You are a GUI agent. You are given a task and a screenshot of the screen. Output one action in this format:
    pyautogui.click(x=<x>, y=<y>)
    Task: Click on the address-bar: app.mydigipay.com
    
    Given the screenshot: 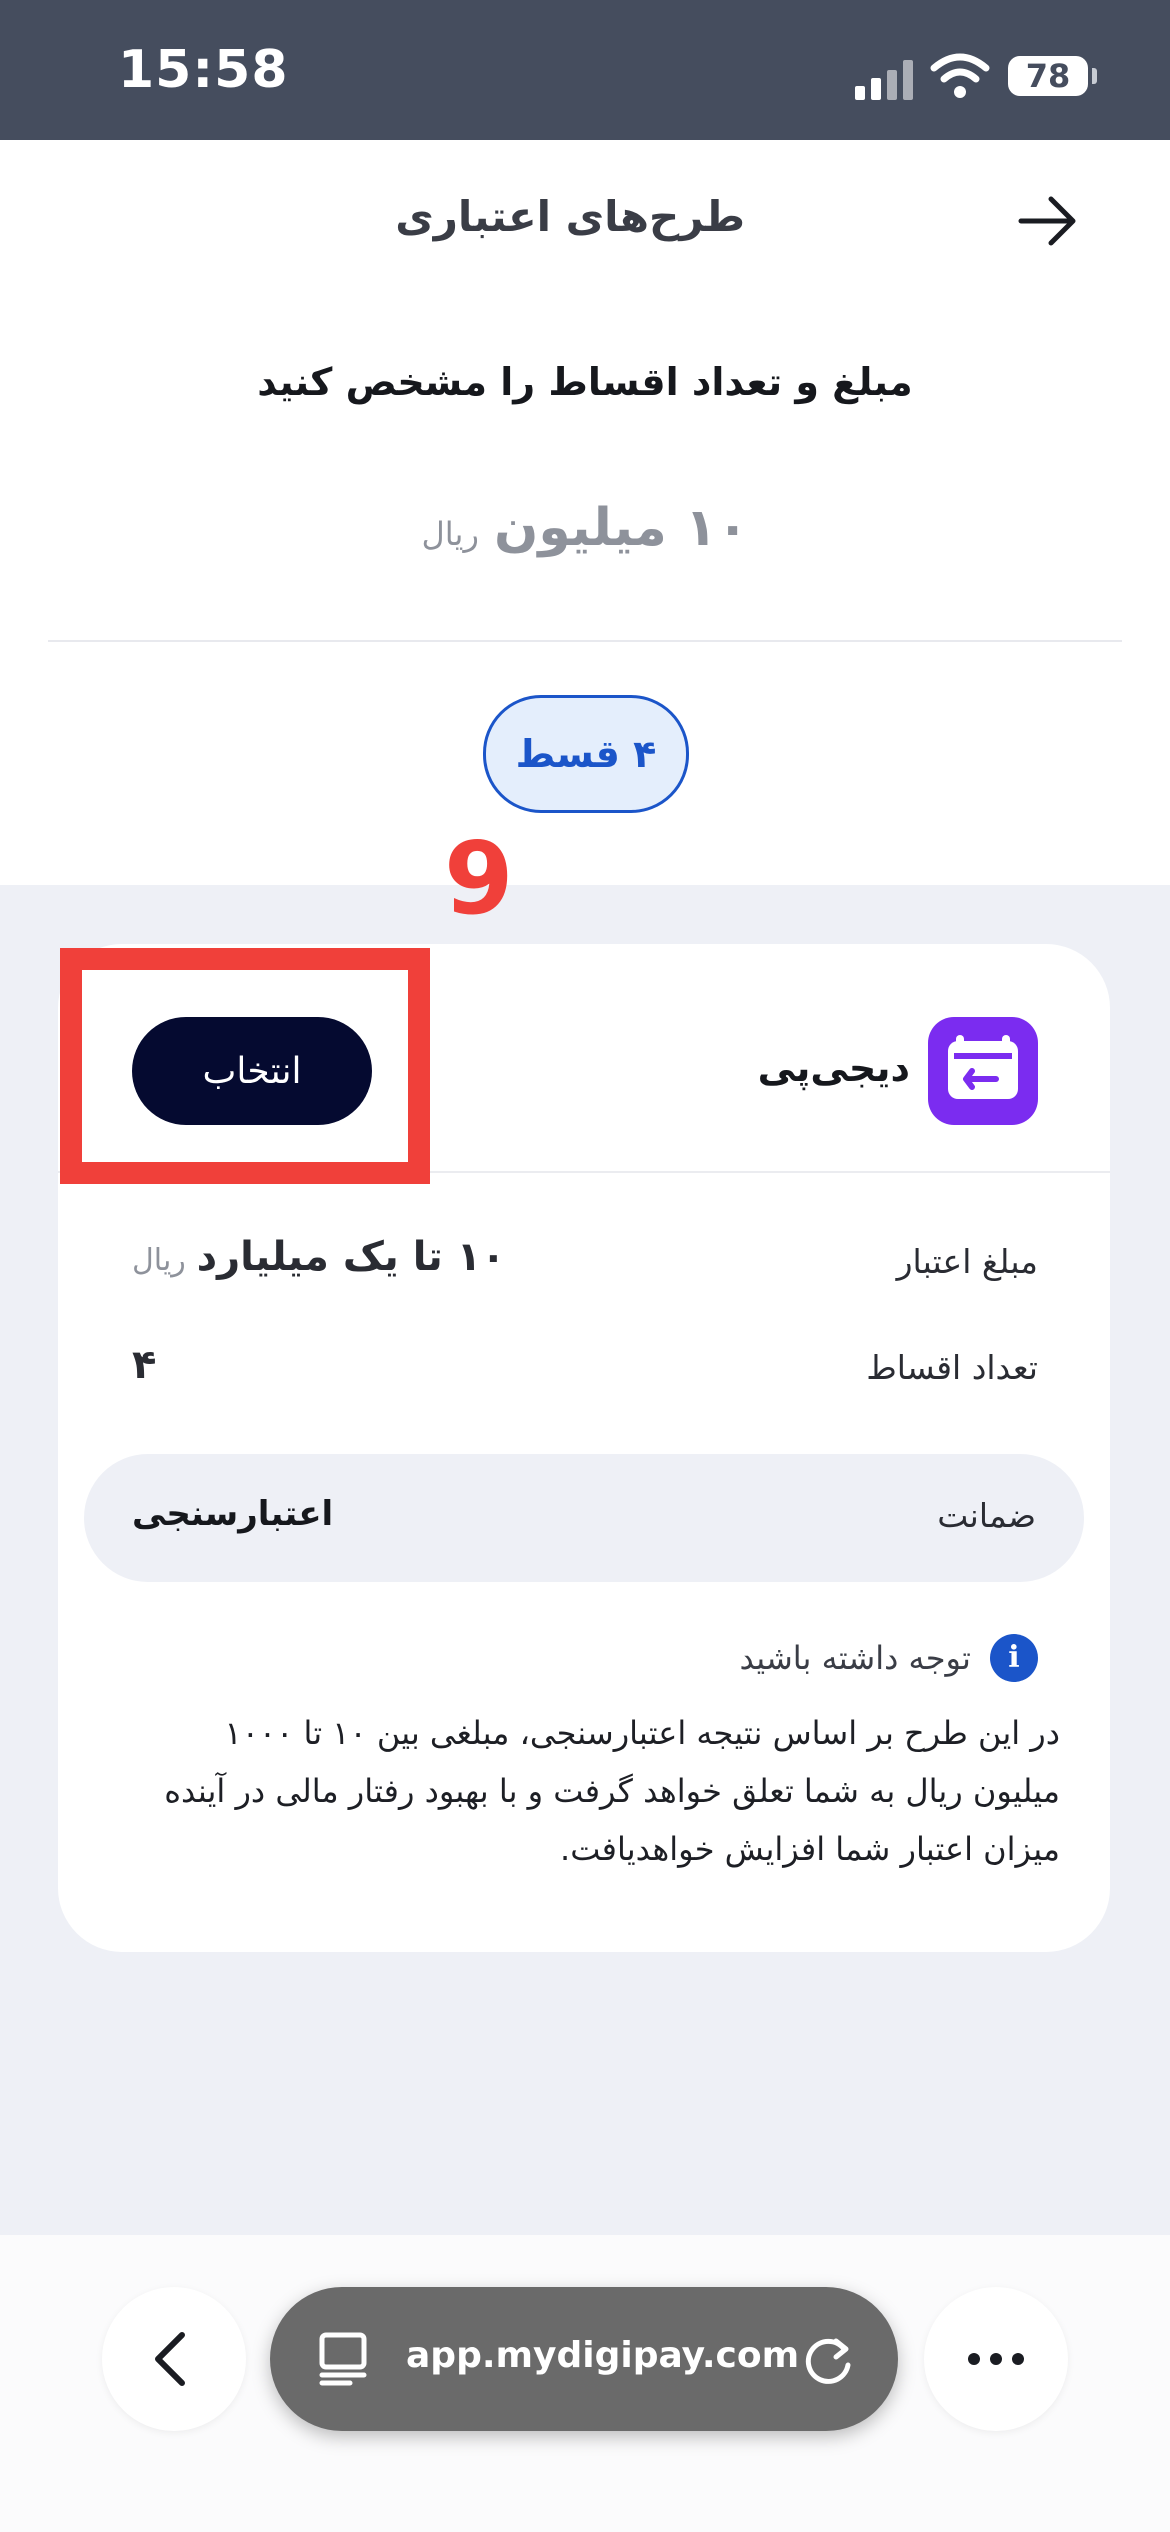 What is the action you would take?
    pyautogui.click(x=584, y=2359)
    